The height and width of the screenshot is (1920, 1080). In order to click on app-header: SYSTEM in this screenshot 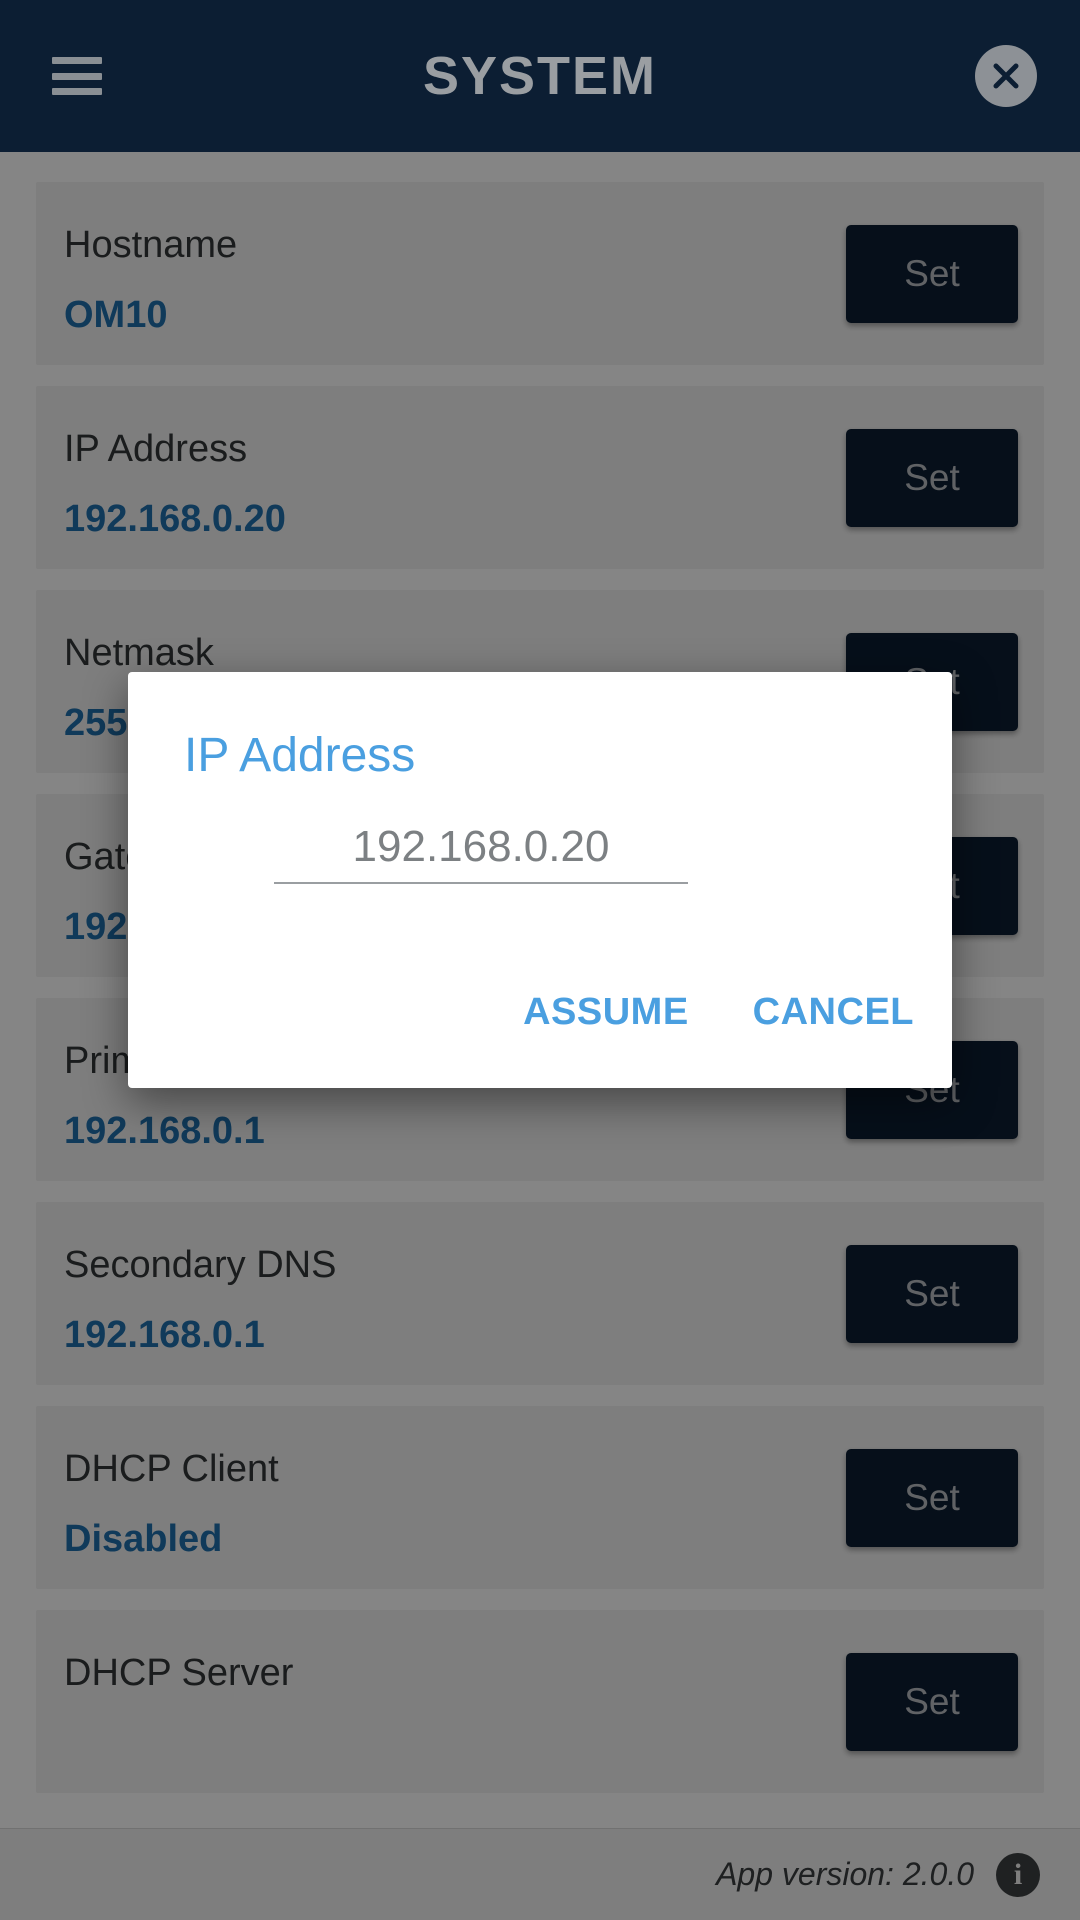, I will do `click(540, 76)`.